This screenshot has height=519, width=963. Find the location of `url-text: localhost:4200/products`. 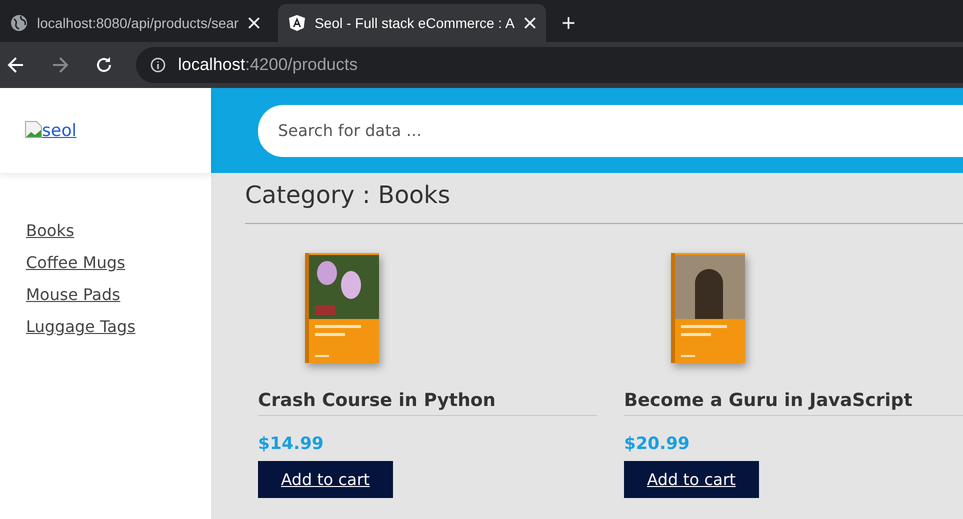

url-text: localhost:4200/products is located at coordinates (268, 65).